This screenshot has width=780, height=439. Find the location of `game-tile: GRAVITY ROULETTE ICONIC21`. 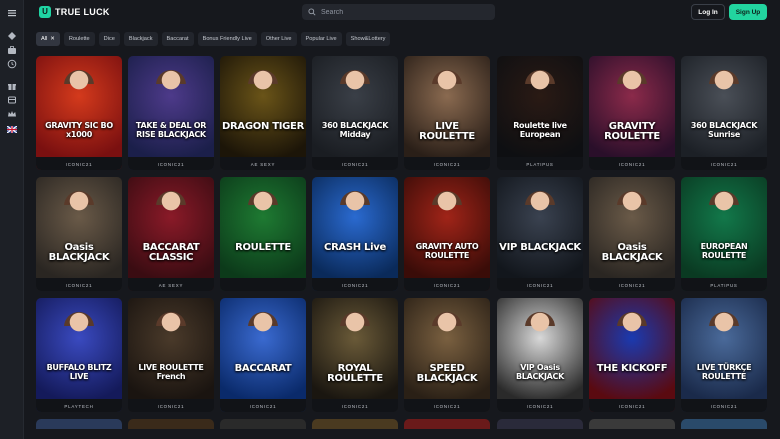

game-tile: GRAVITY ROULETTE ICONIC21 is located at coordinates (632, 113).